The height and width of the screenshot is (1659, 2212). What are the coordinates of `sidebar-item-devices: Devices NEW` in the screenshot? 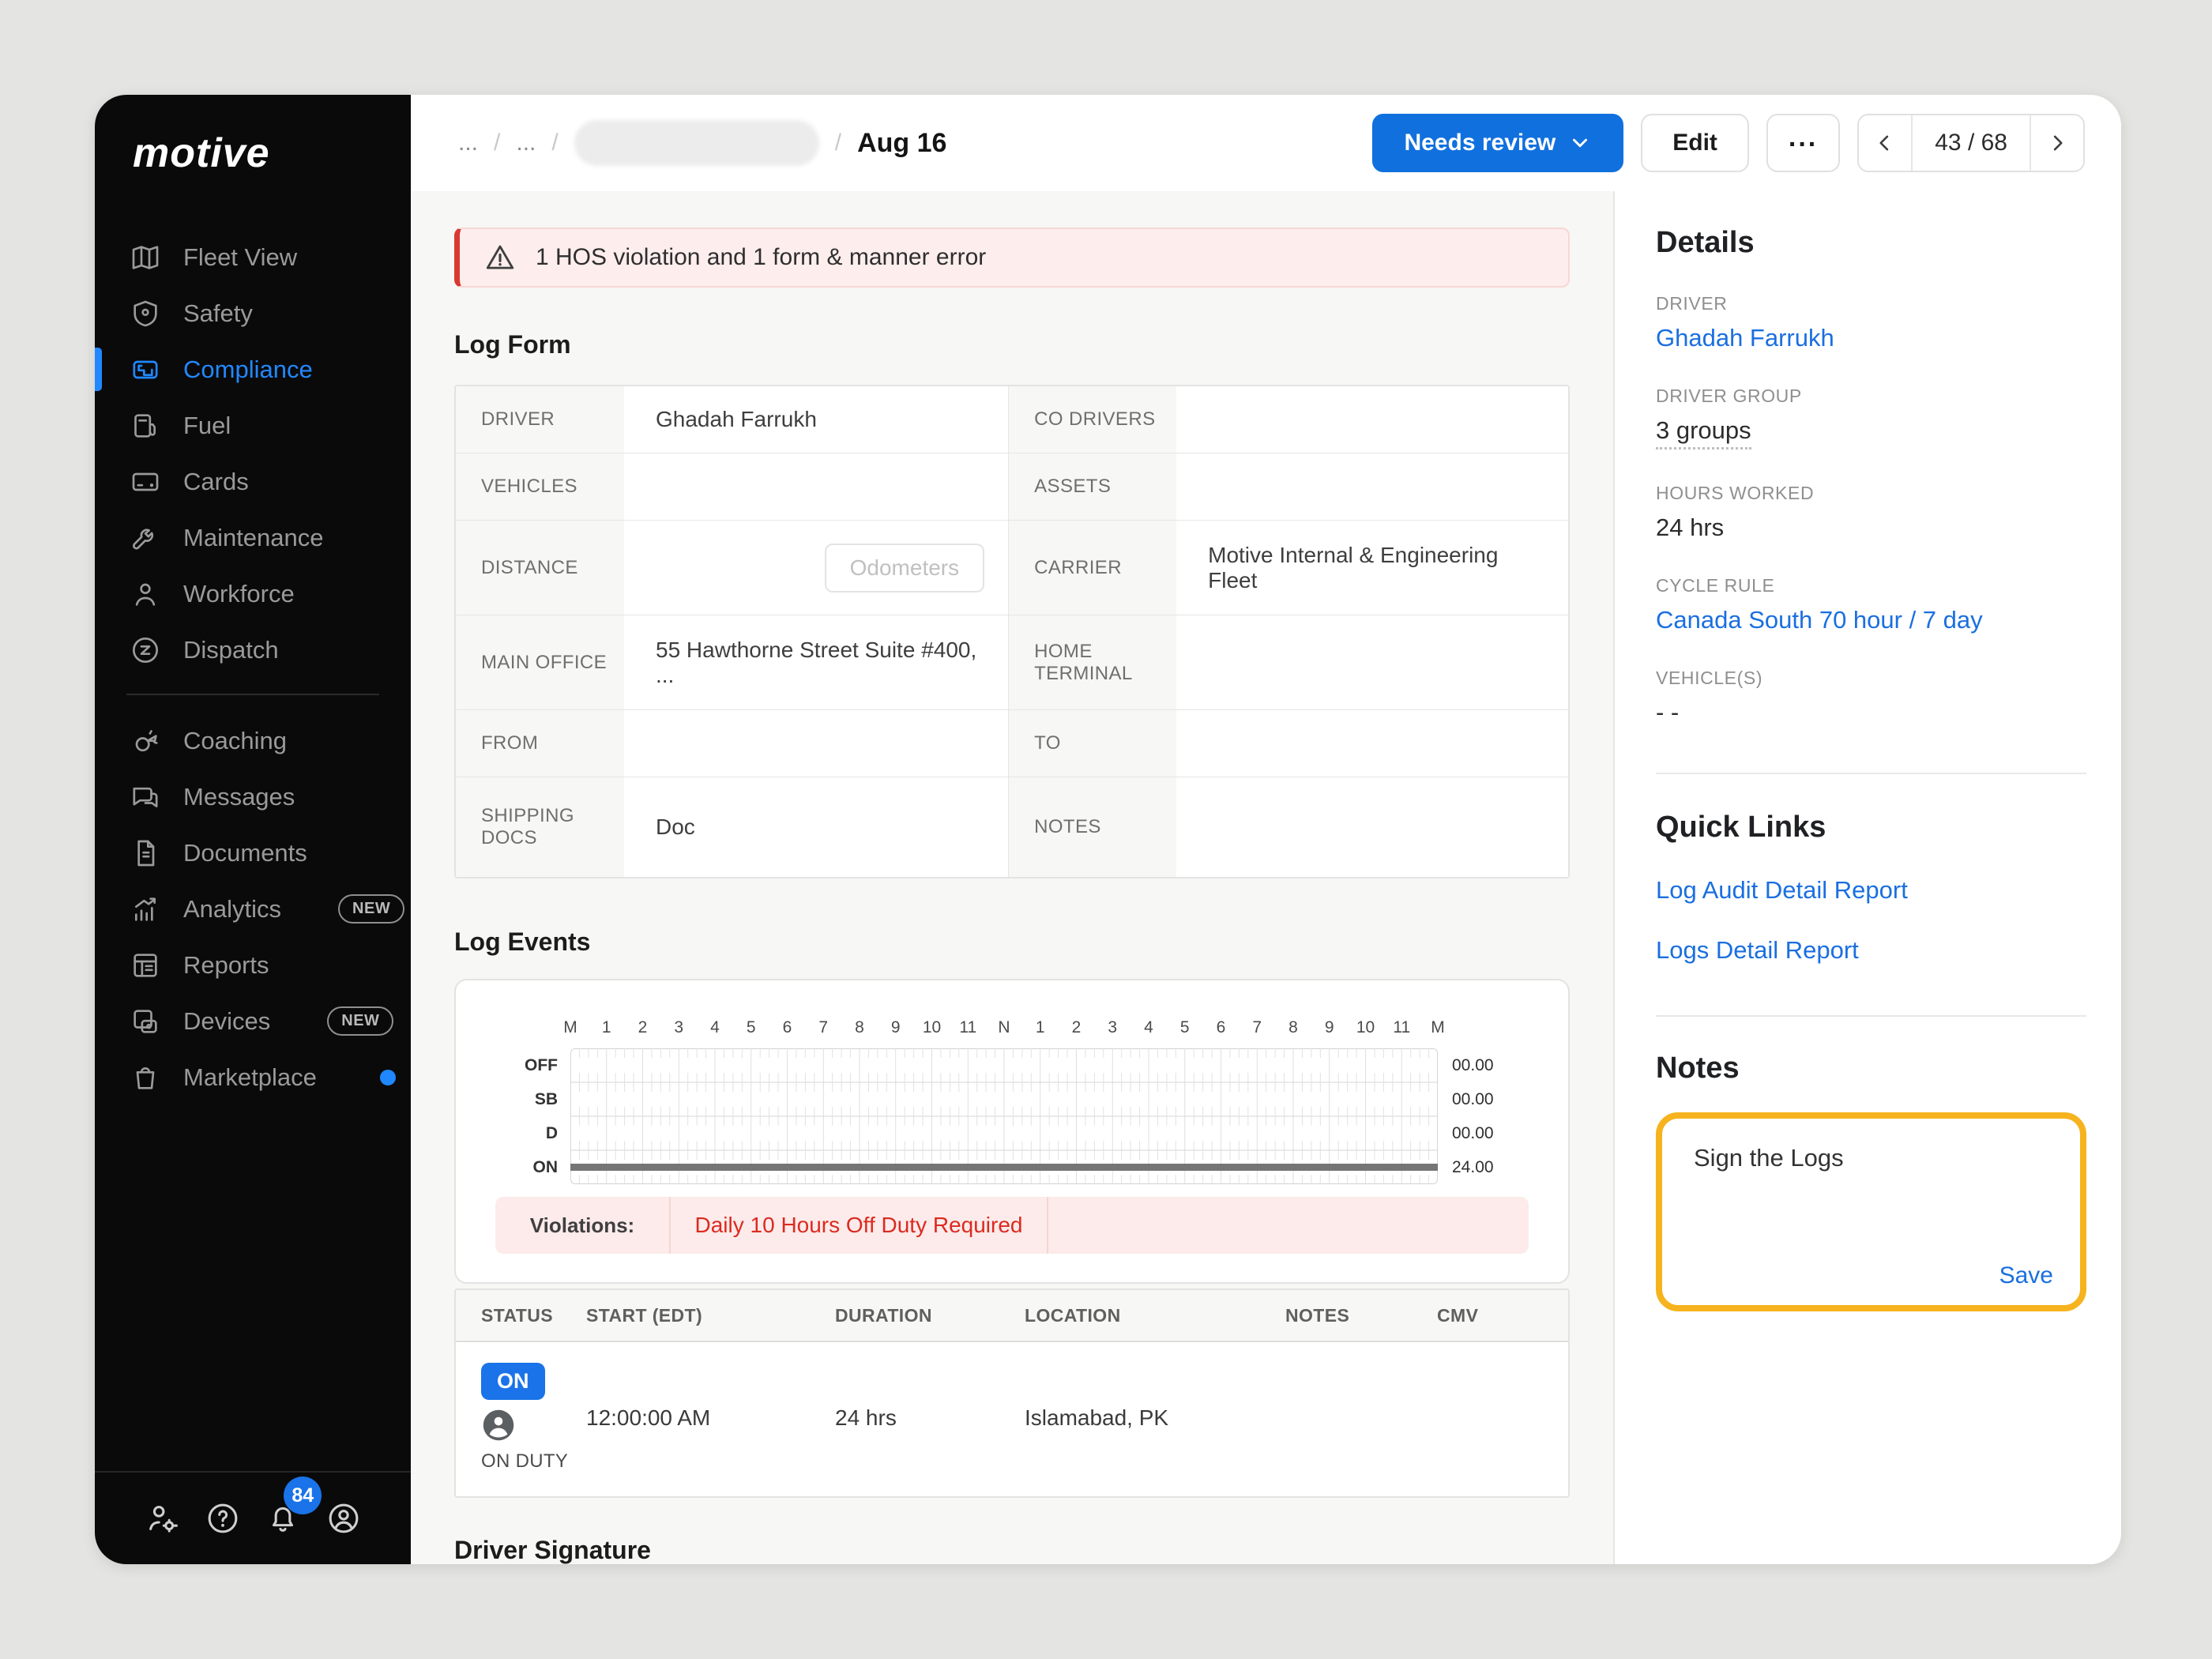 It's located at (253, 1021).